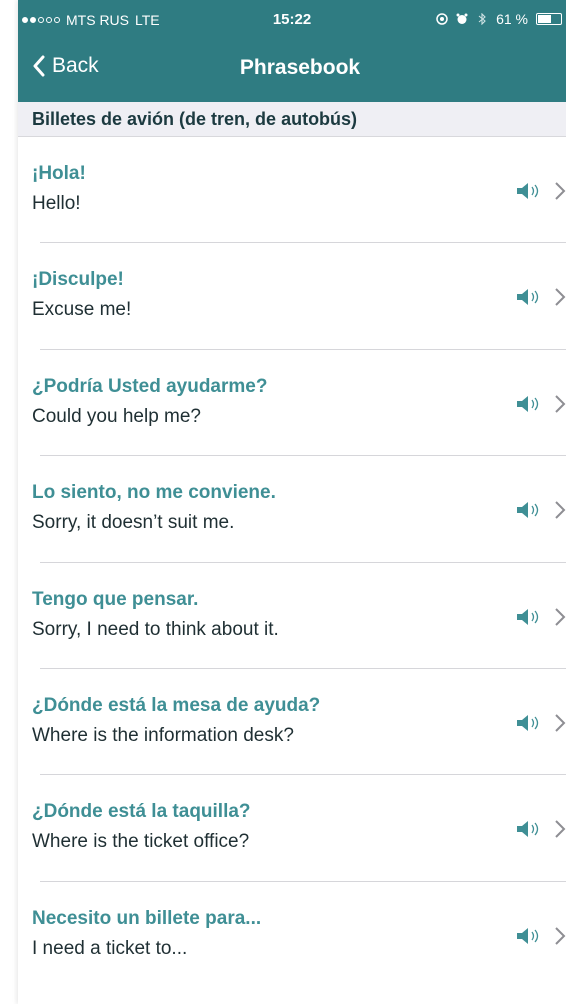 The width and height of the screenshot is (566, 1004). I want to click on status-right: 61 %, so click(499, 19).